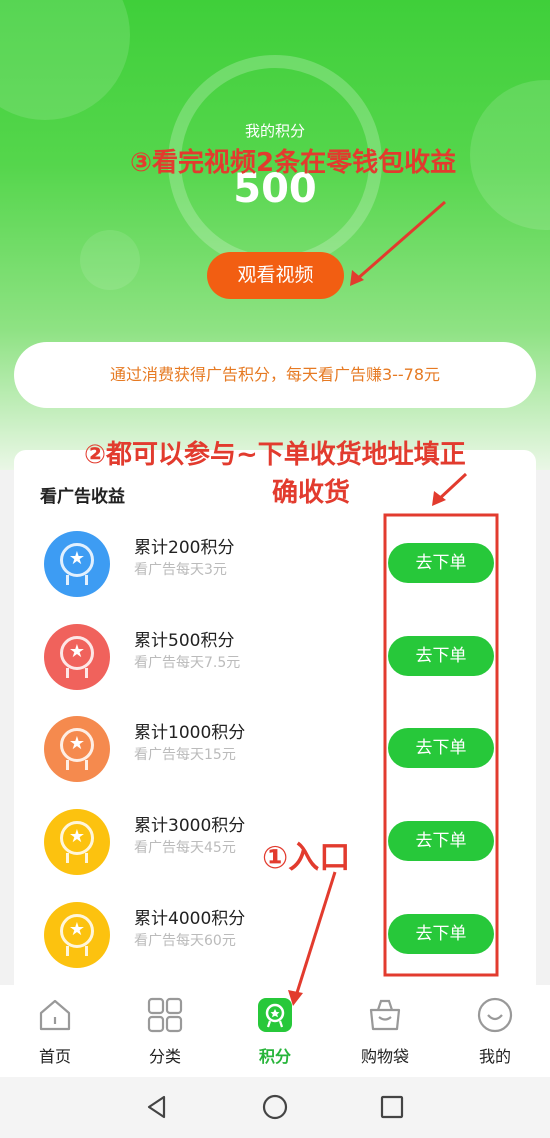 The image size is (550, 1138). What do you see at coordinates (400, 241) in the screenshot?
I see `arrow-to-watch-button` at bounding box center [400, 241].